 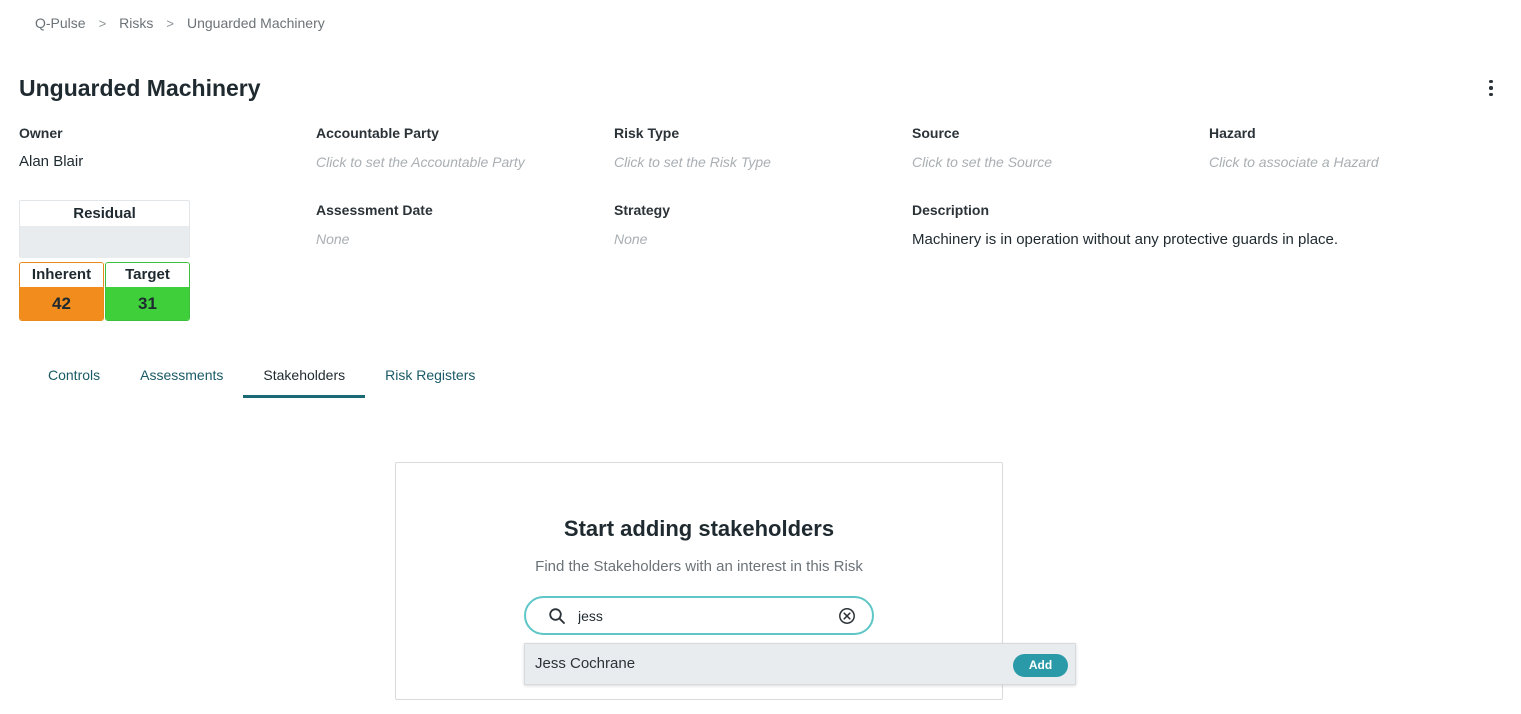 What do you see at coordinates (1294, 147) in the screenshot?
I see `hazard-field: Hazard Click to associate a Hazard` at bounding box center [1294, 147].